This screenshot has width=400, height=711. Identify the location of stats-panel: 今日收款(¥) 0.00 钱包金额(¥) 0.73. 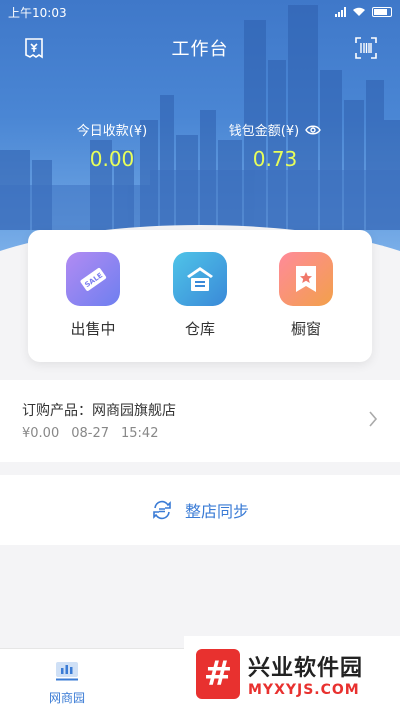
(200, 150).